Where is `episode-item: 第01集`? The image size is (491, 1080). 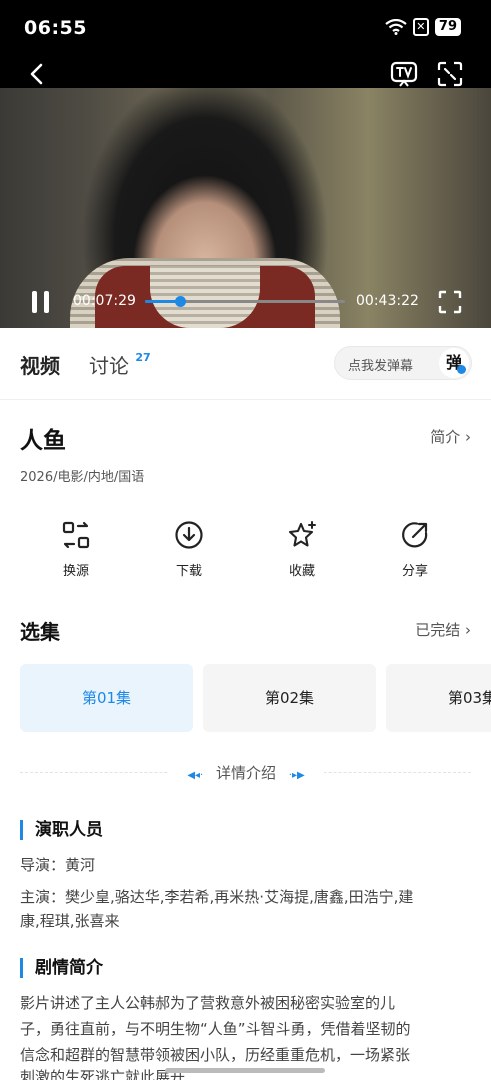 episode-item: 第01集 is located at coordinates (106, 698).